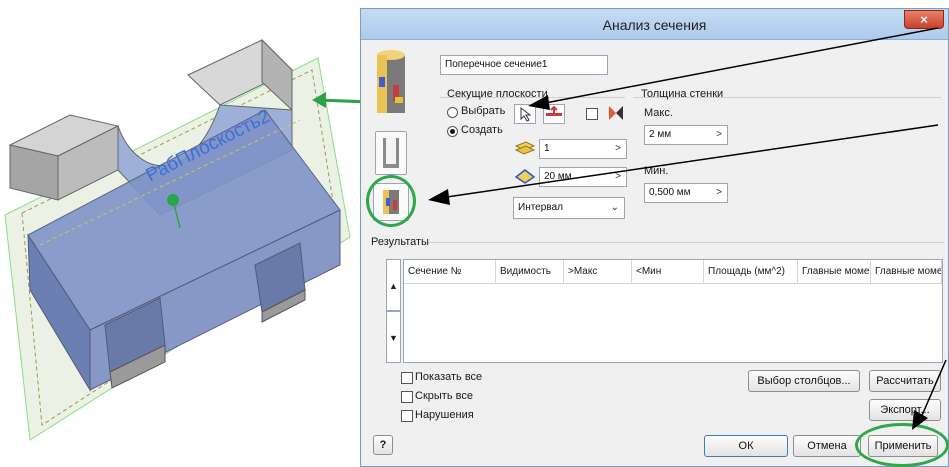  Describe the element at coordinates (539, 102) in the screenshot. I see `callout-arrowhead-select` at that location.